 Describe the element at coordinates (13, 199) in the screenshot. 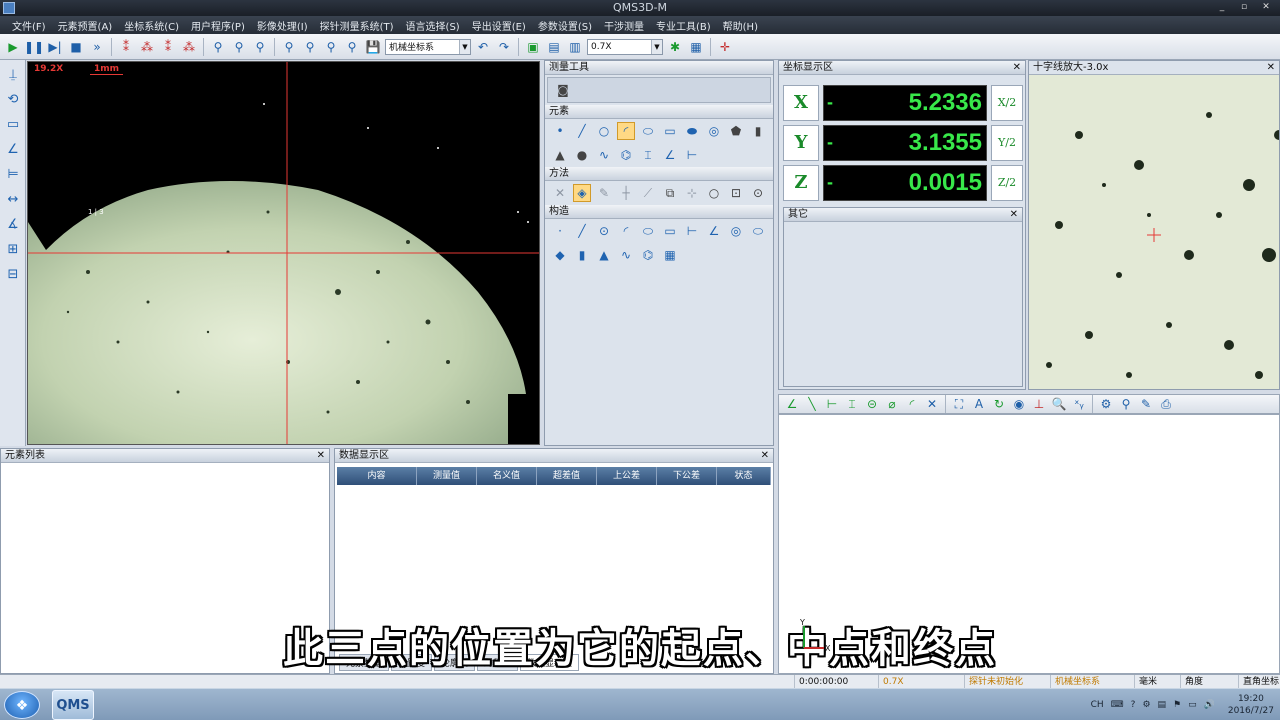

I see `distance-icon: ↔` at that location.